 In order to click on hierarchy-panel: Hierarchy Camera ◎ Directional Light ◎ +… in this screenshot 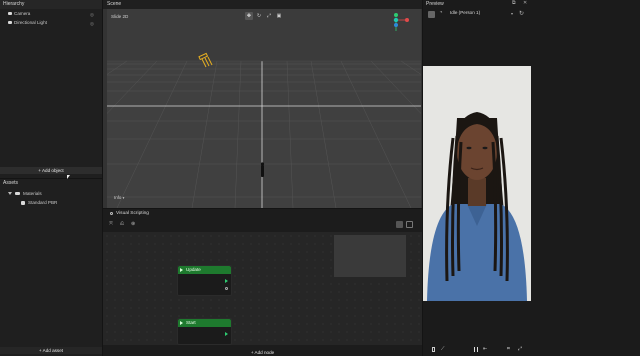, I will do `click(51, 89)`.